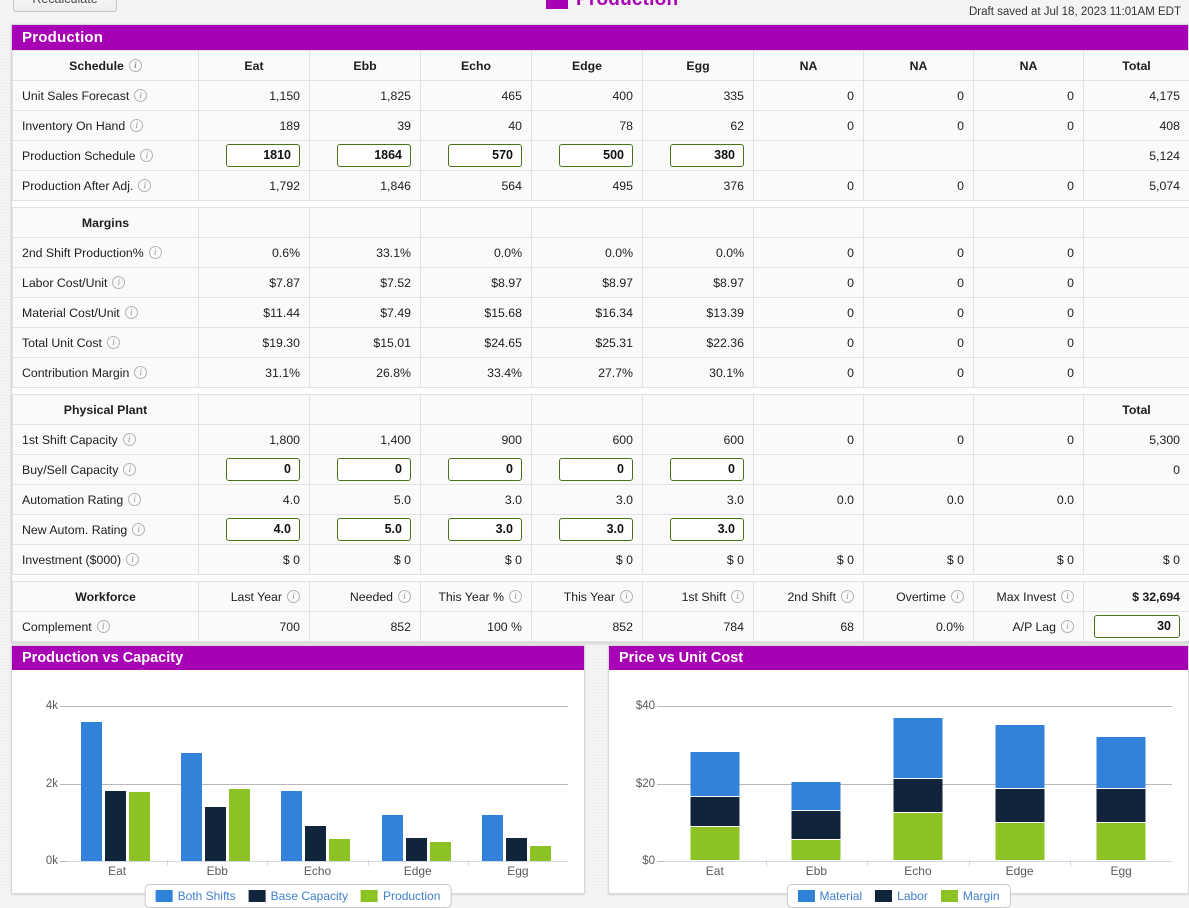  I want to click on segment-labor, so click(714, 812).